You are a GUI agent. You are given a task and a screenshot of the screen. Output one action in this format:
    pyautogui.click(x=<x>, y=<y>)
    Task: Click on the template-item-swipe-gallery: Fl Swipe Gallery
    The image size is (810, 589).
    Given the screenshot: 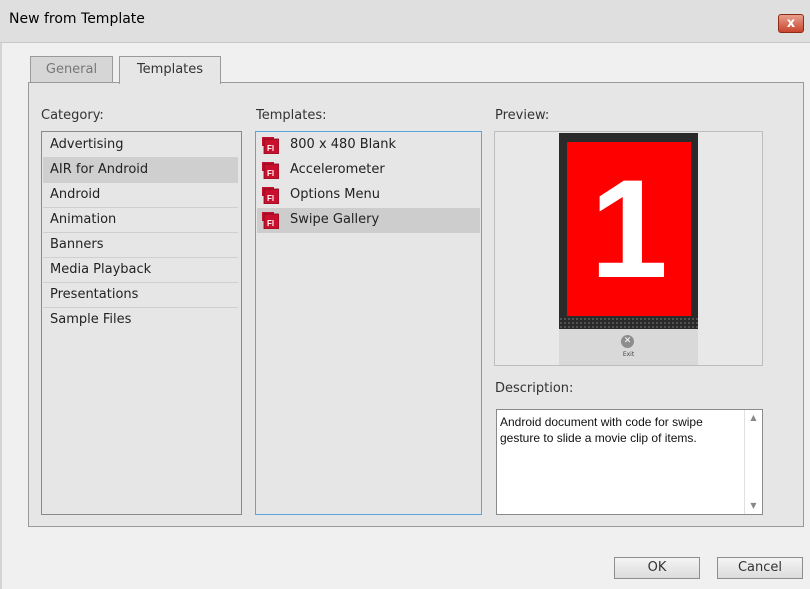 What is the action you would take?
    pyautogui.click(x=368, y=220)
    